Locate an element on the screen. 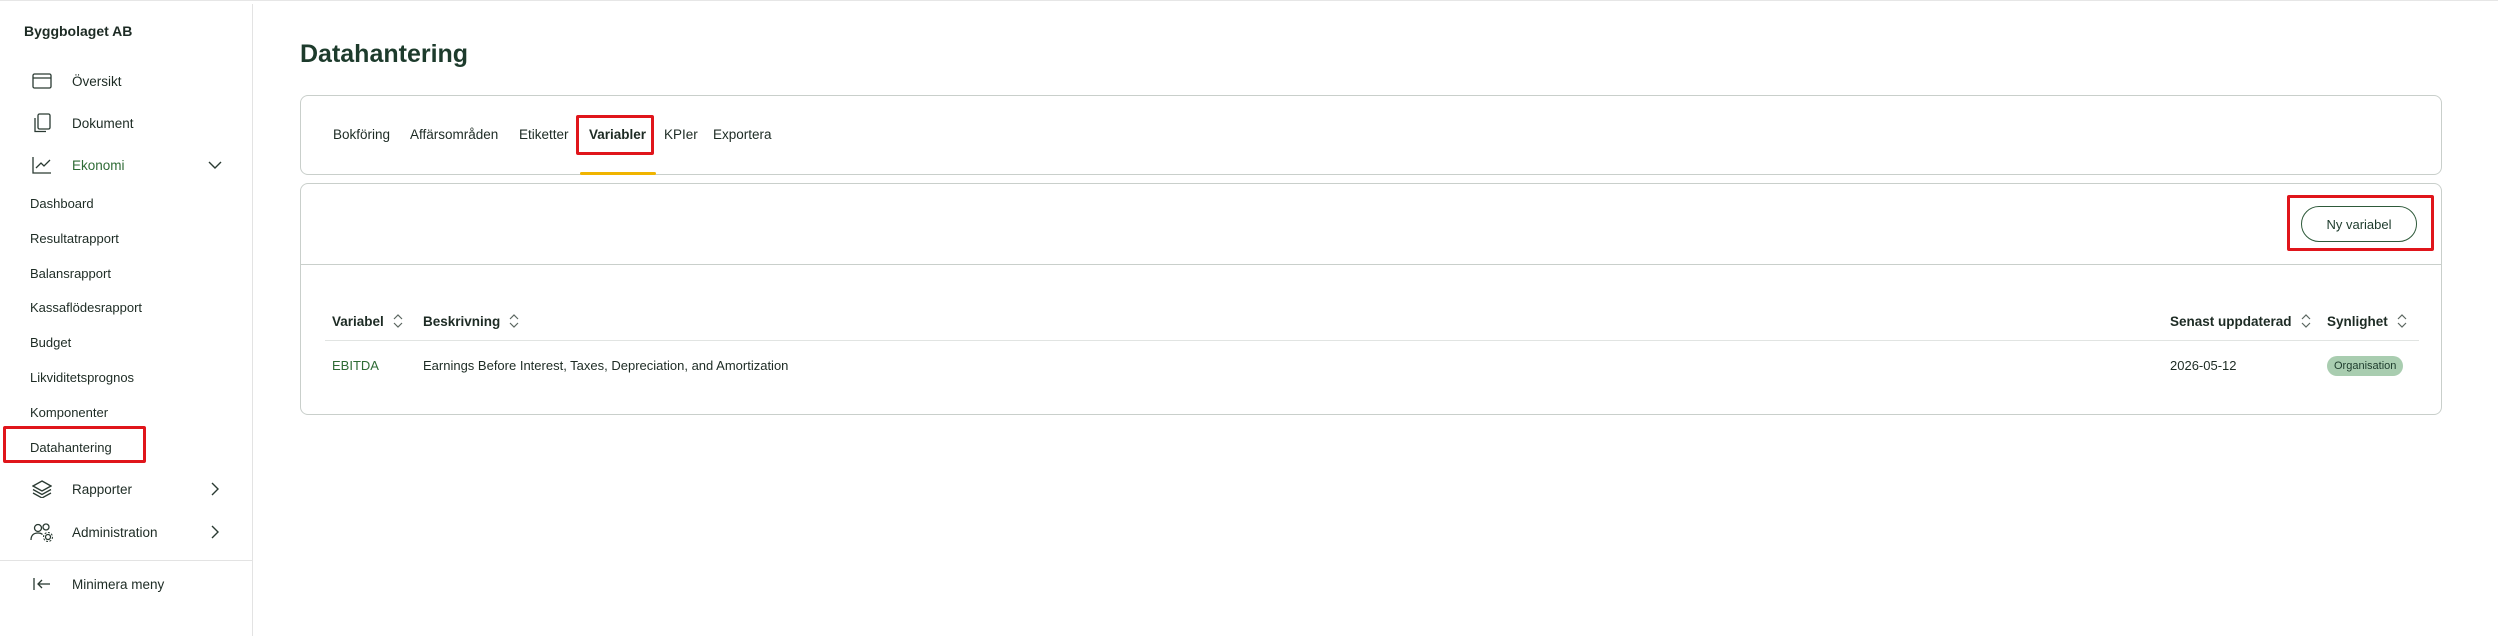  new-variable-button: Ny variabel is located at coordinates (2359, 224).